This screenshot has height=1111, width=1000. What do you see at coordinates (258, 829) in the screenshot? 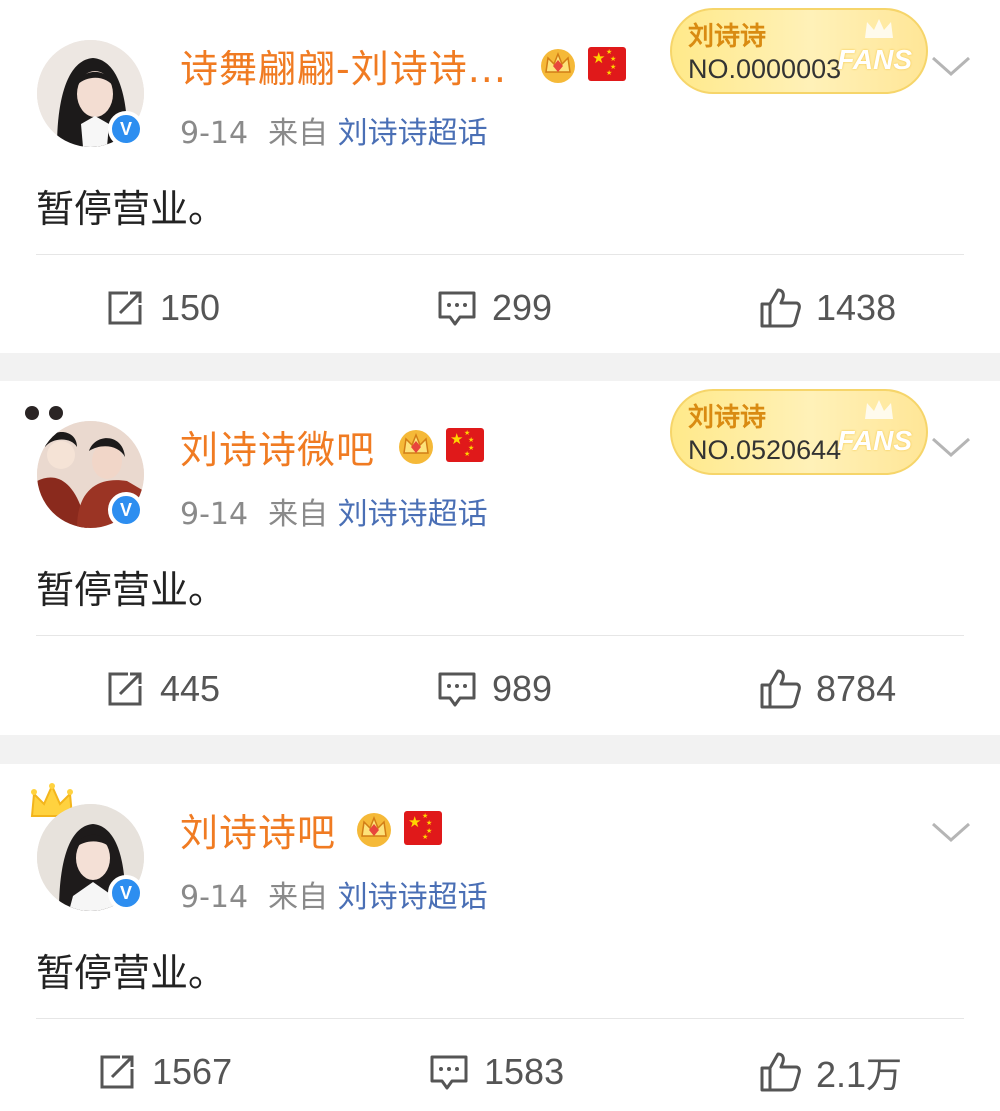
I see `username: 刘诗诗吧` at bounding box center [258, 829].